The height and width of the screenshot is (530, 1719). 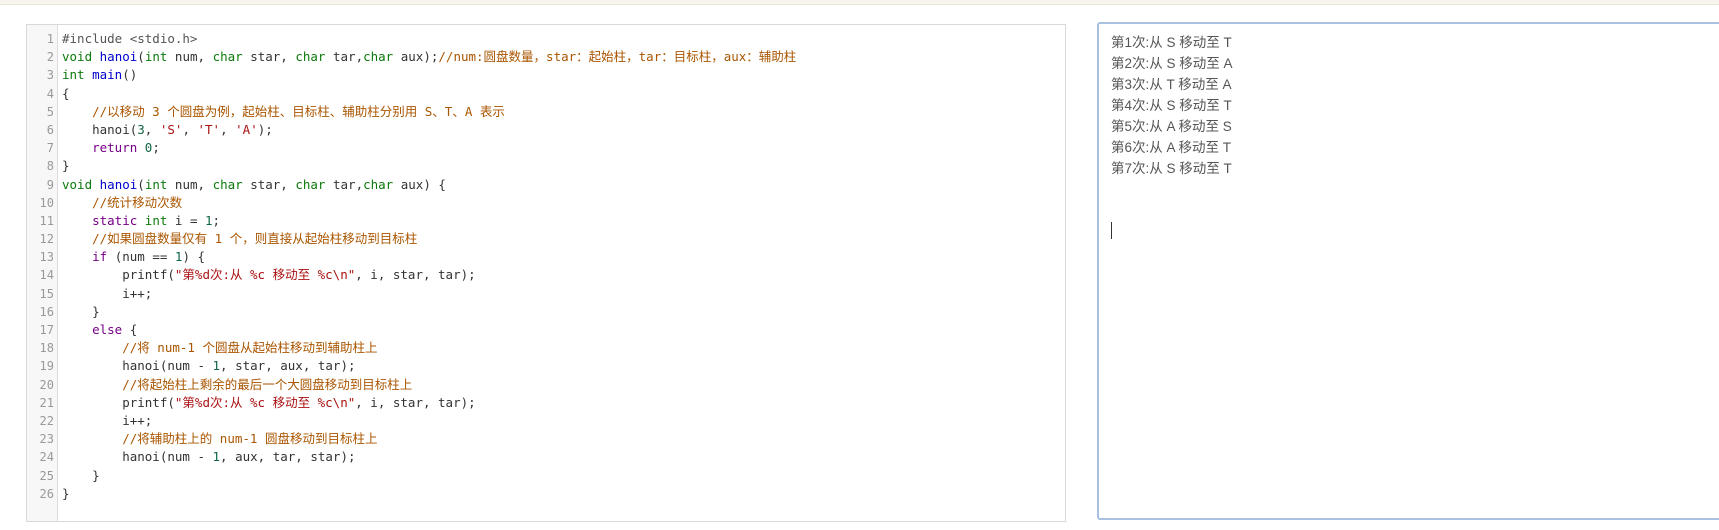 What do you see at coordinates (546, 75) in the screenshot?
I see `code-line: 3 int main()` at bounding box center [546, 75].